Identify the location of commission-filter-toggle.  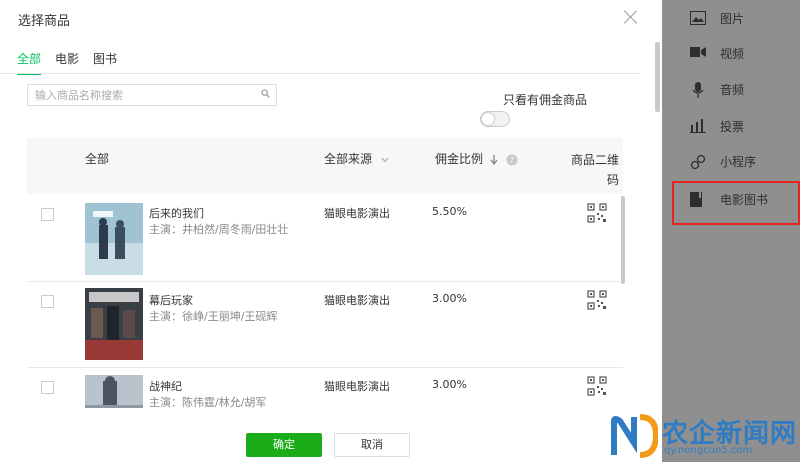
(495, 119).